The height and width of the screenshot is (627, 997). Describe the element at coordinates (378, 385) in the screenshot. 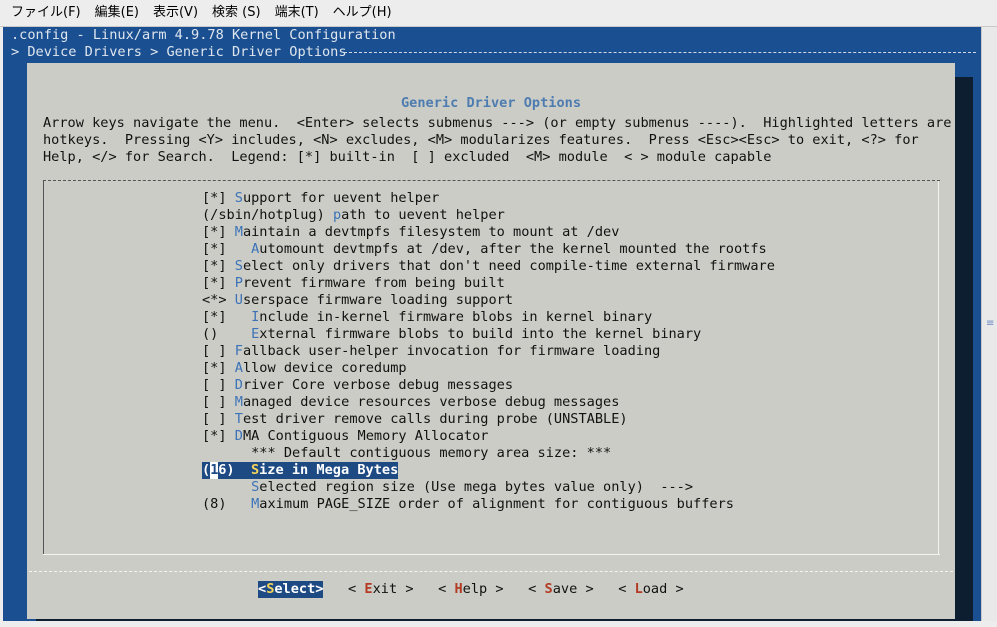

I see `item-label: river Core verbose debug messages` at that location.